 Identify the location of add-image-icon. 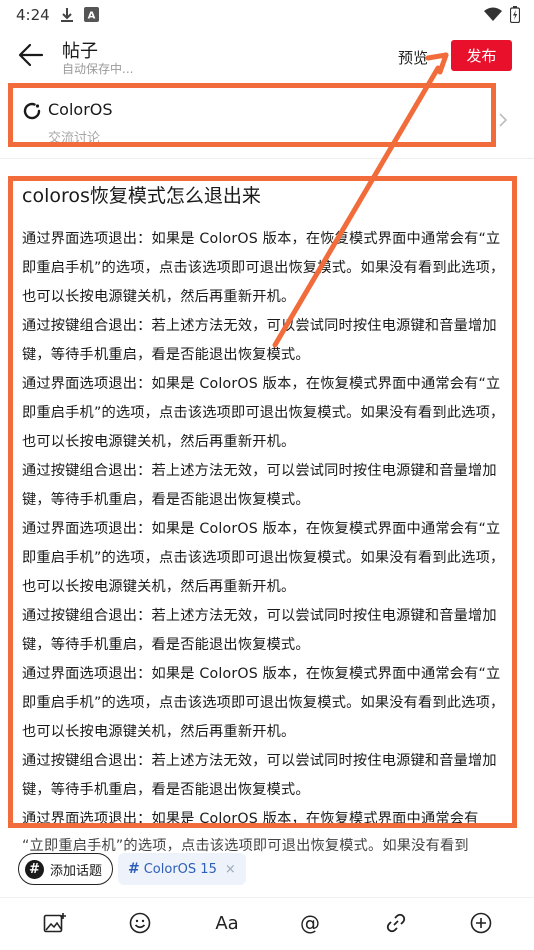
(54, 923).